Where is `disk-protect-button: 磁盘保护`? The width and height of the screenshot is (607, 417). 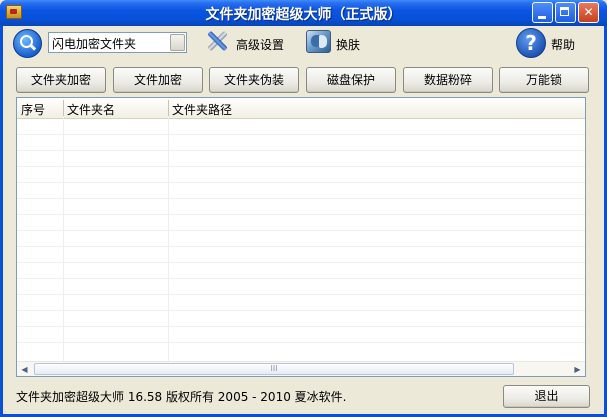
disk-protect-button: 磁盘保护 is located at coordinates (351, 80).